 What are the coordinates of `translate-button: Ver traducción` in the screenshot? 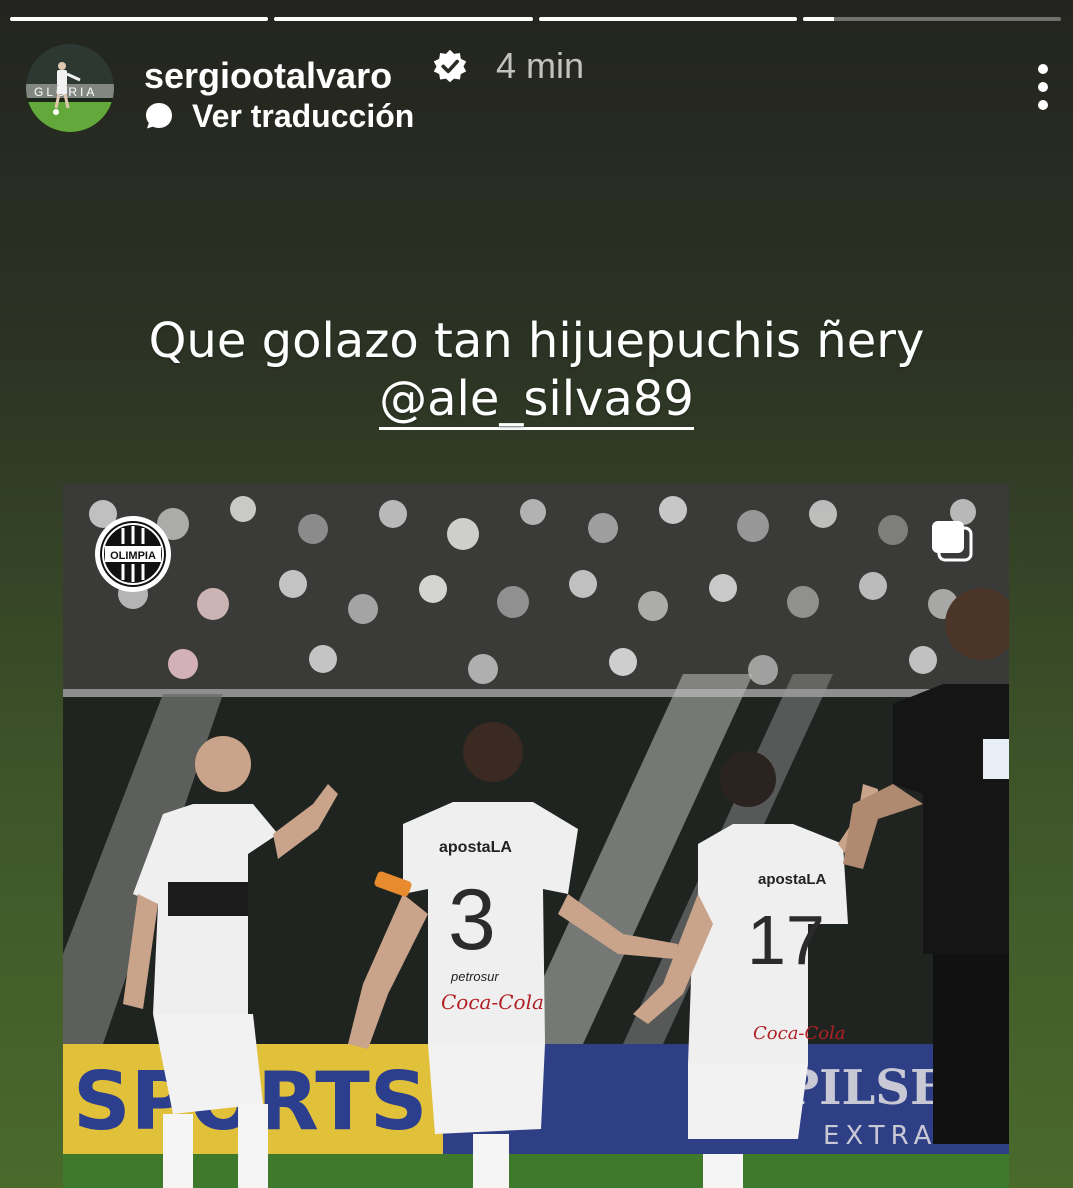 It's located at (279, 116).